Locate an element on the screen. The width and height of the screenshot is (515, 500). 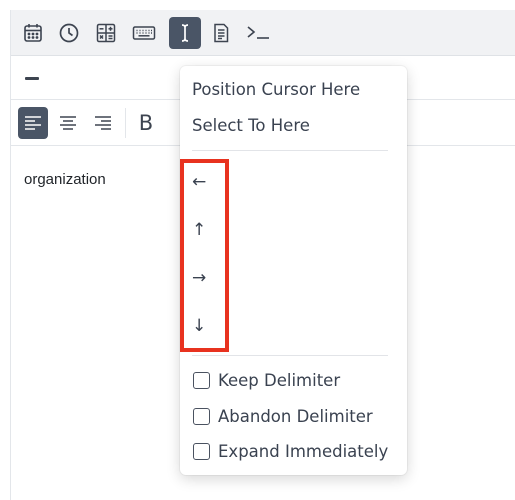
highlight-box is located at coordinates (204, 255).